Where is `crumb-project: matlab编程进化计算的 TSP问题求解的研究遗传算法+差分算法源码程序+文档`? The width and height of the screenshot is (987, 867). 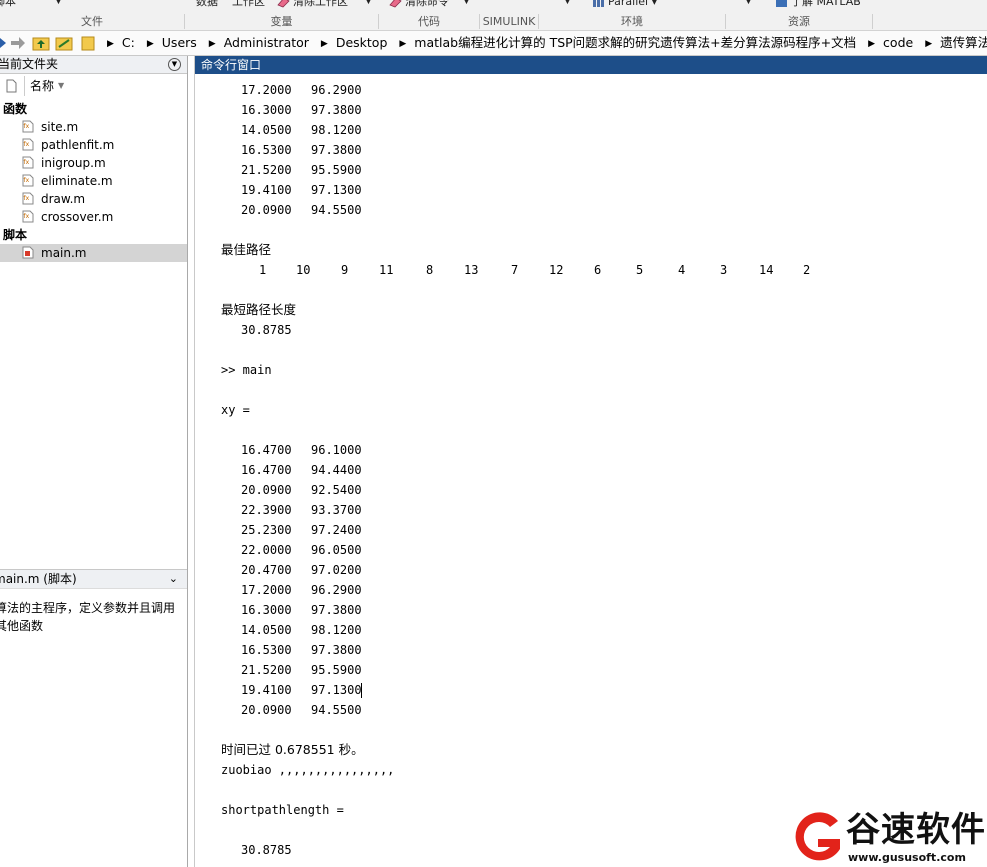
crumb-project: matlab编程进化计算的 TSP问题求解的研究遗传算法+差分算法源码程序+文档 is located at coordinates (635, 43).